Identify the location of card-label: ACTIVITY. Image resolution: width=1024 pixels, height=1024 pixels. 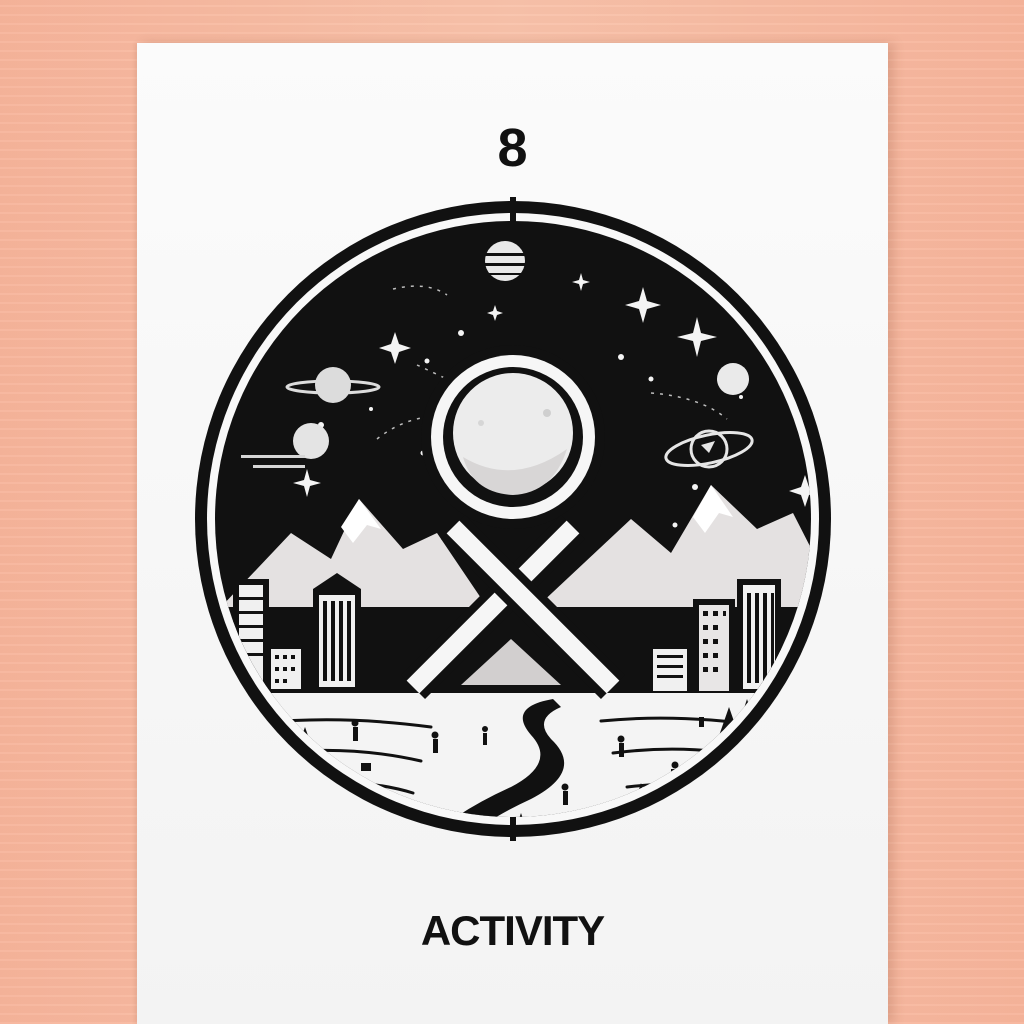
(512, 930).